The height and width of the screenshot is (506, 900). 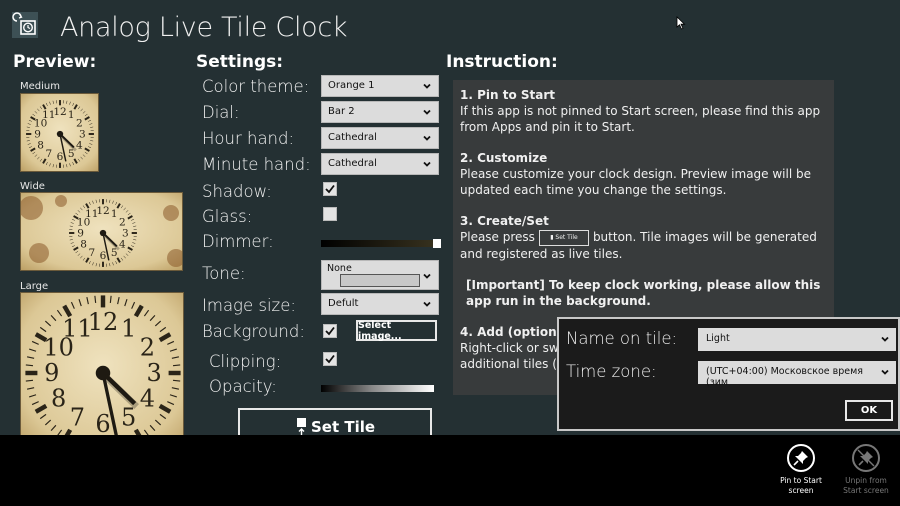 I want to click on preview-tile-medium: 1 2 3 4 5 6 7 8 9 10 11 12, so click(x=59, y=132).